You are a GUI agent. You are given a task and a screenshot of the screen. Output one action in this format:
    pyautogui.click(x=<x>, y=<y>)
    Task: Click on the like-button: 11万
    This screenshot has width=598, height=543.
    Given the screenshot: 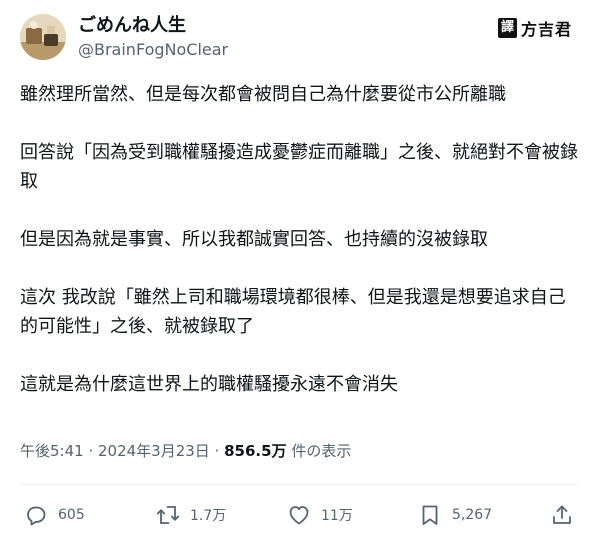 What is the action you would take?
    pyautogui.click(x=320, y=515)
    